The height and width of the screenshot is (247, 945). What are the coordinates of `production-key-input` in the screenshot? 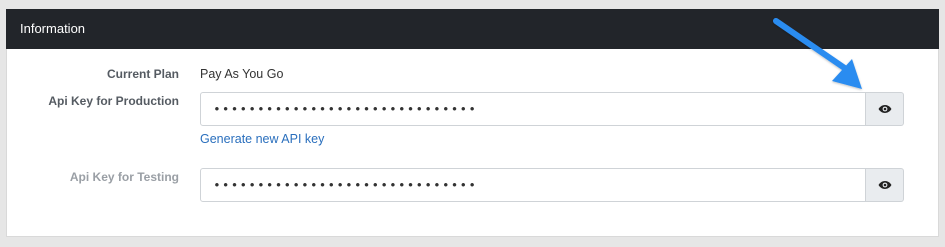 It's located at (533, 109).